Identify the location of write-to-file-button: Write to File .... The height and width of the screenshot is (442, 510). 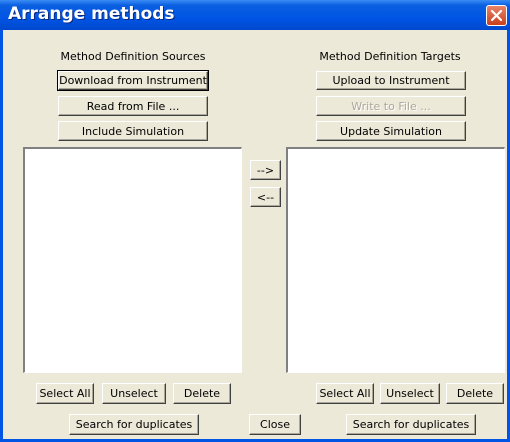
(391, 106).